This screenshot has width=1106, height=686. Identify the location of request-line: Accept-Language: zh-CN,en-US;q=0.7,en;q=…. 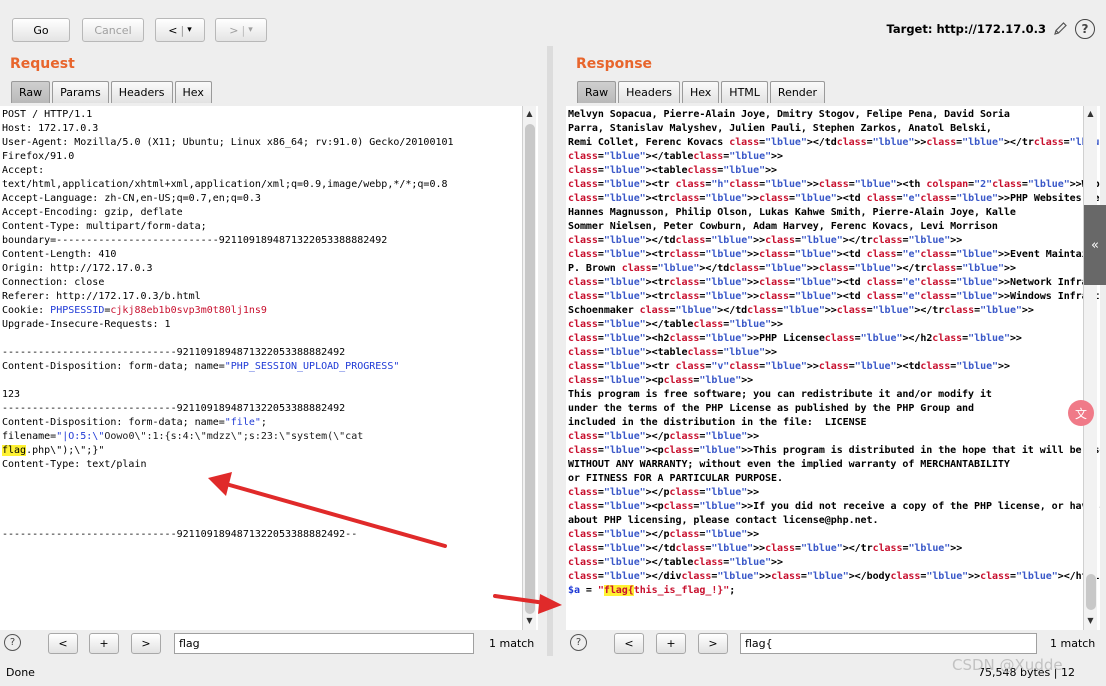
(131, 198).